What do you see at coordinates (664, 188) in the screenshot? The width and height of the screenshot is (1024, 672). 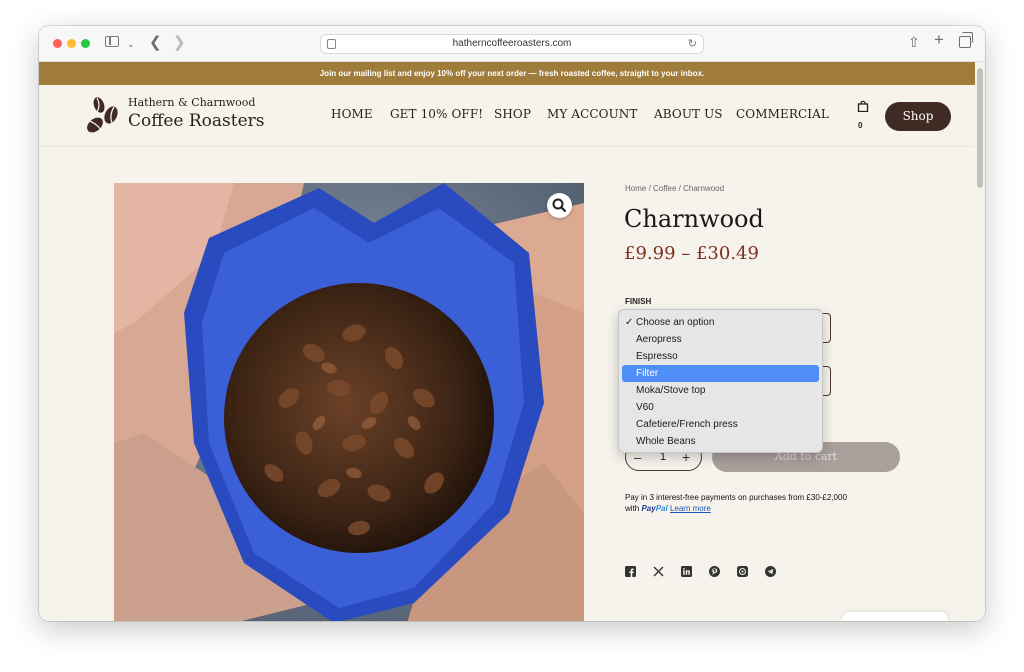 I see `breadcrumb-coffee: Coffee` at bounding box center [664, 188].